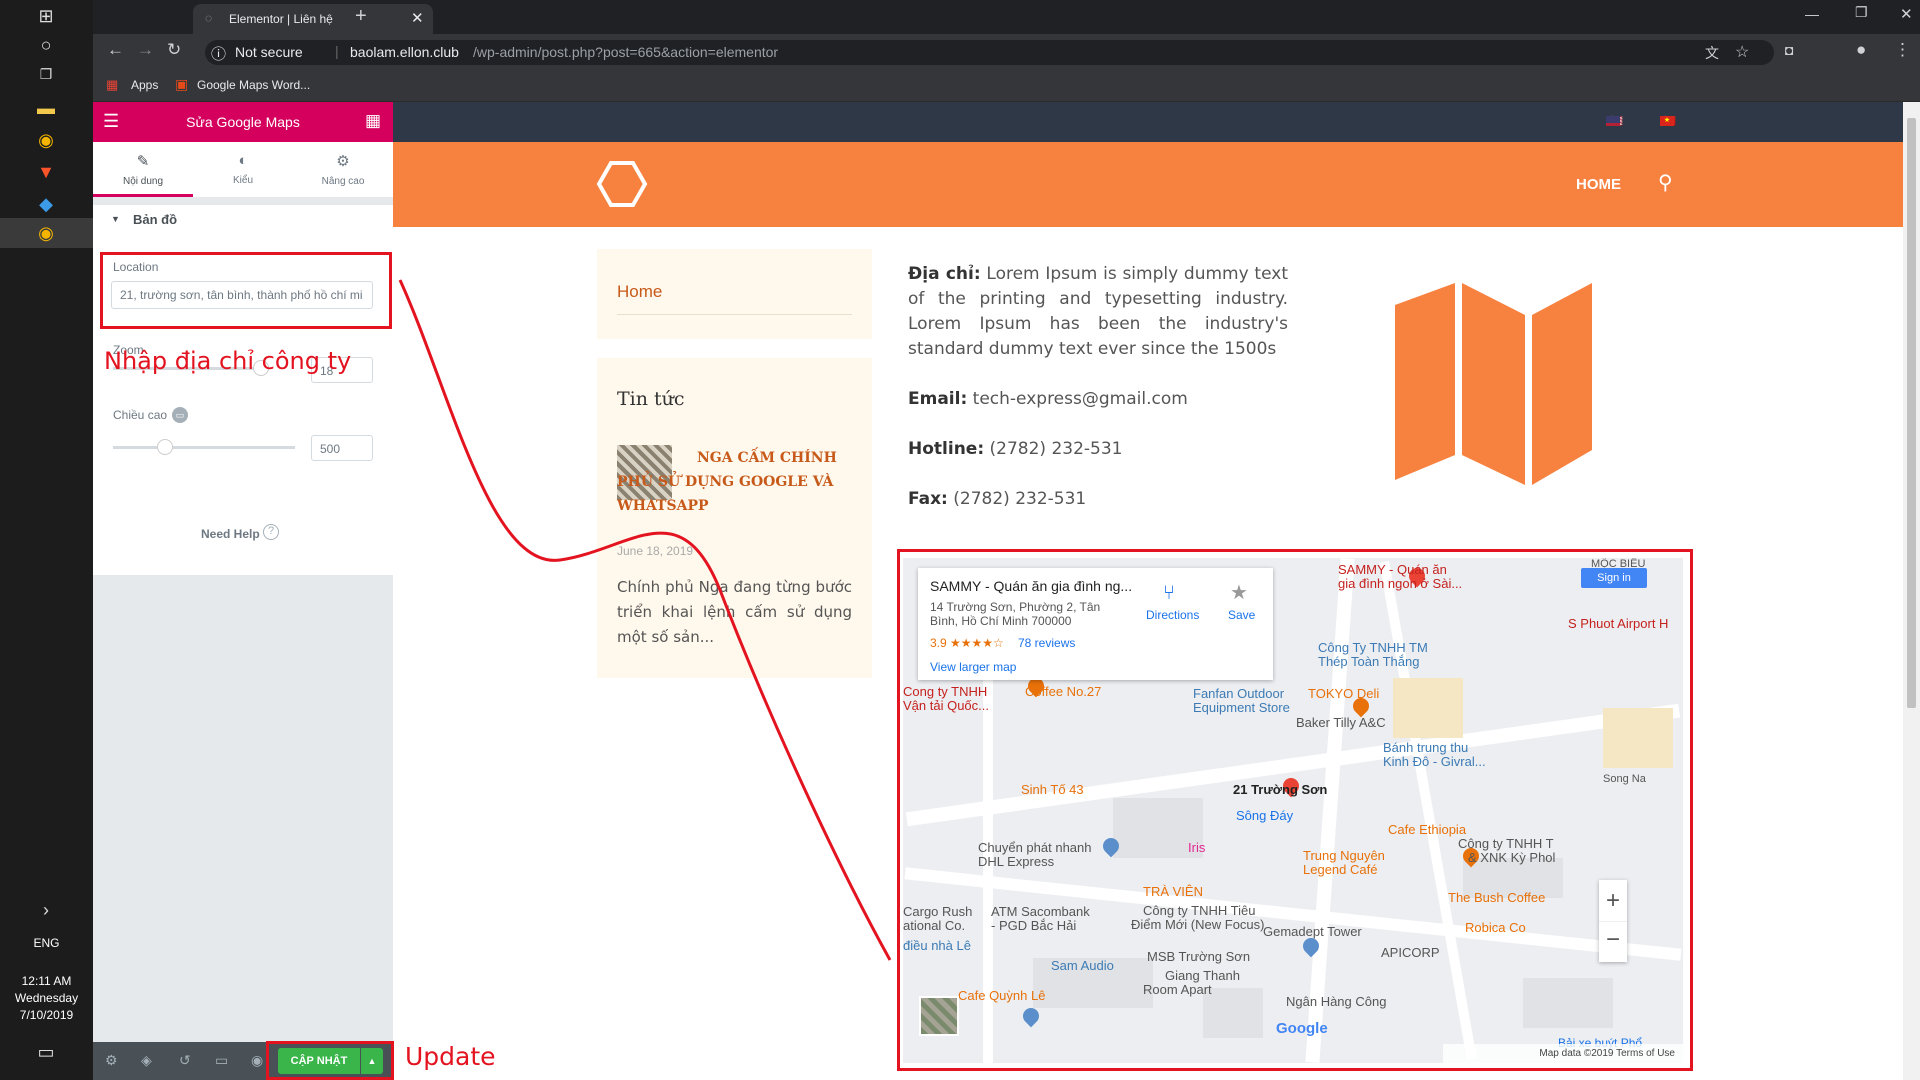 Image resolution: width=1920 pixels, height=1080 pixels. Describe the element at coordinates (145, 50) in the screenshot. I see `forward-icon: →` at that location.